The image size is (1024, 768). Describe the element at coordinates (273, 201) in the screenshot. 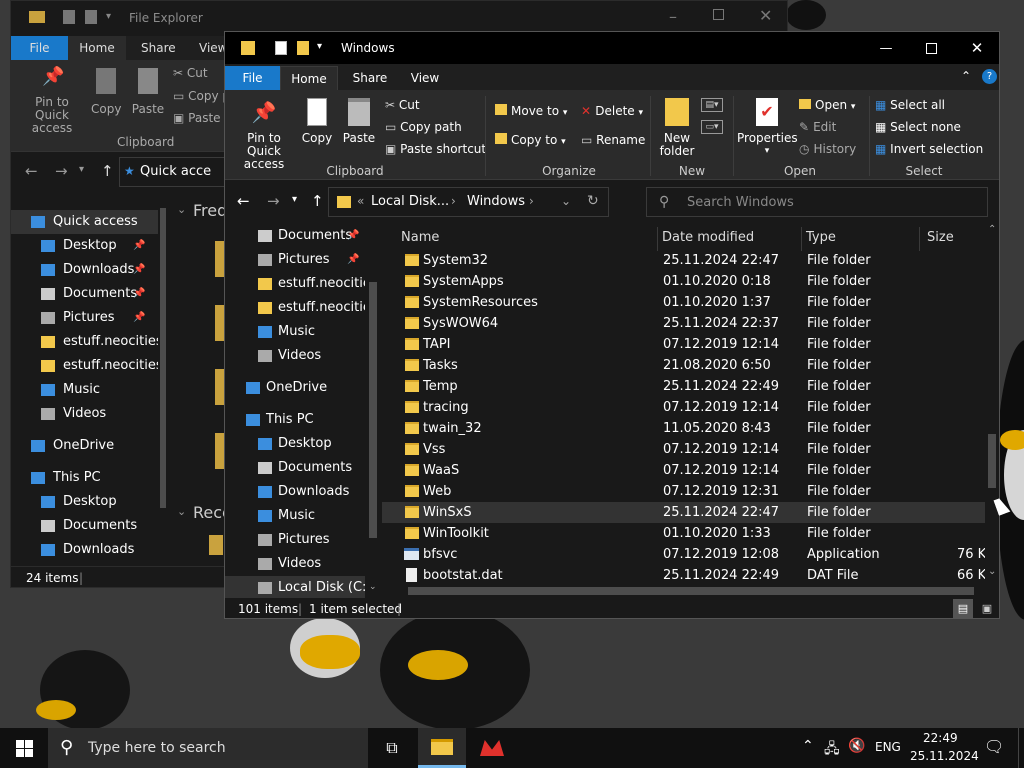

I see `forward-arrow-icon: →` at that location.